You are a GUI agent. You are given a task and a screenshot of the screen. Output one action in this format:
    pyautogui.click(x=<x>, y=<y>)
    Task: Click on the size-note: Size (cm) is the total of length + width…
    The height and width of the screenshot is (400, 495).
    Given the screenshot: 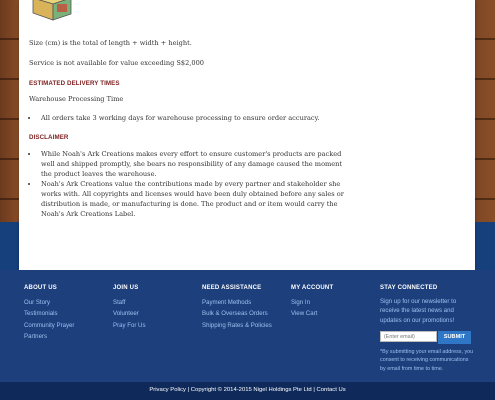 What is the action you would take?
    pyautogui.click(x=110, y=43)
    